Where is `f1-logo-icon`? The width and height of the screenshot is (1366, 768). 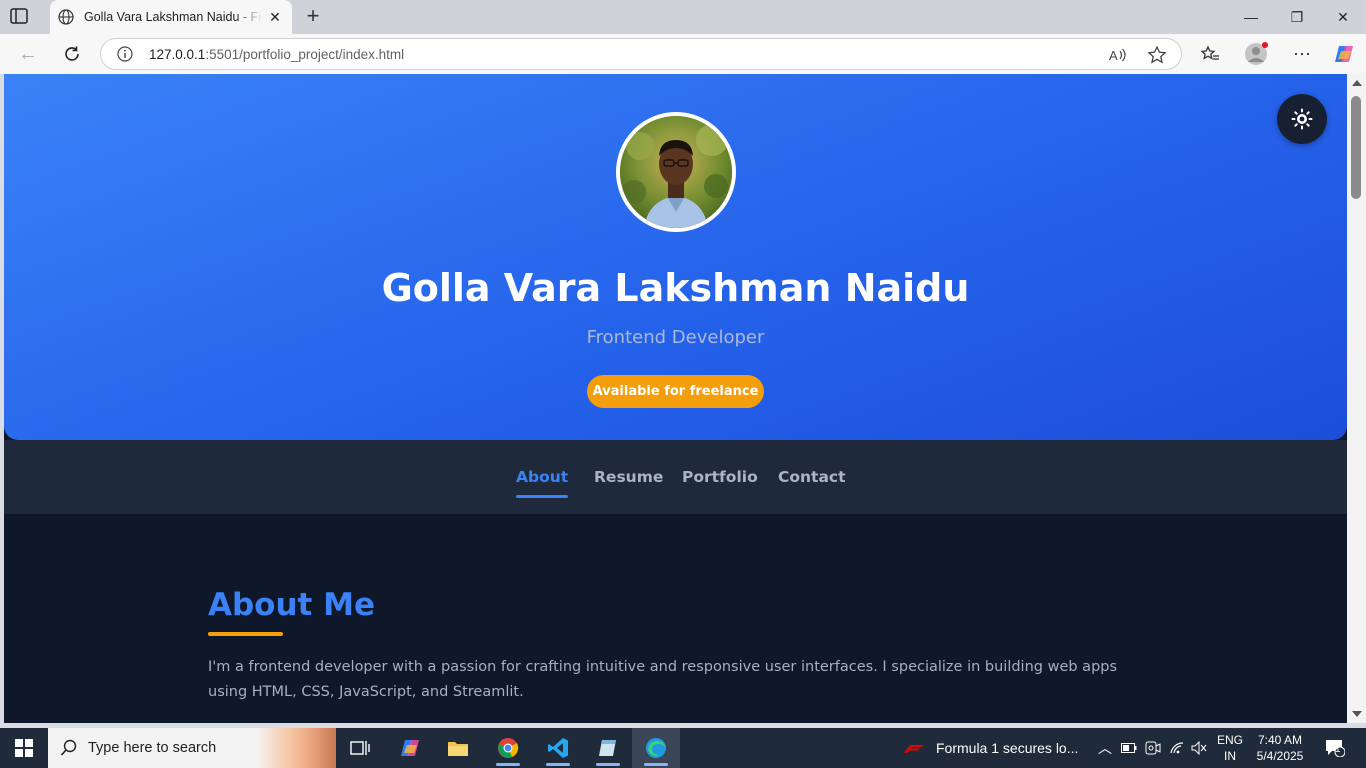
f1-logo-icon is located at coordinates (914, 749).